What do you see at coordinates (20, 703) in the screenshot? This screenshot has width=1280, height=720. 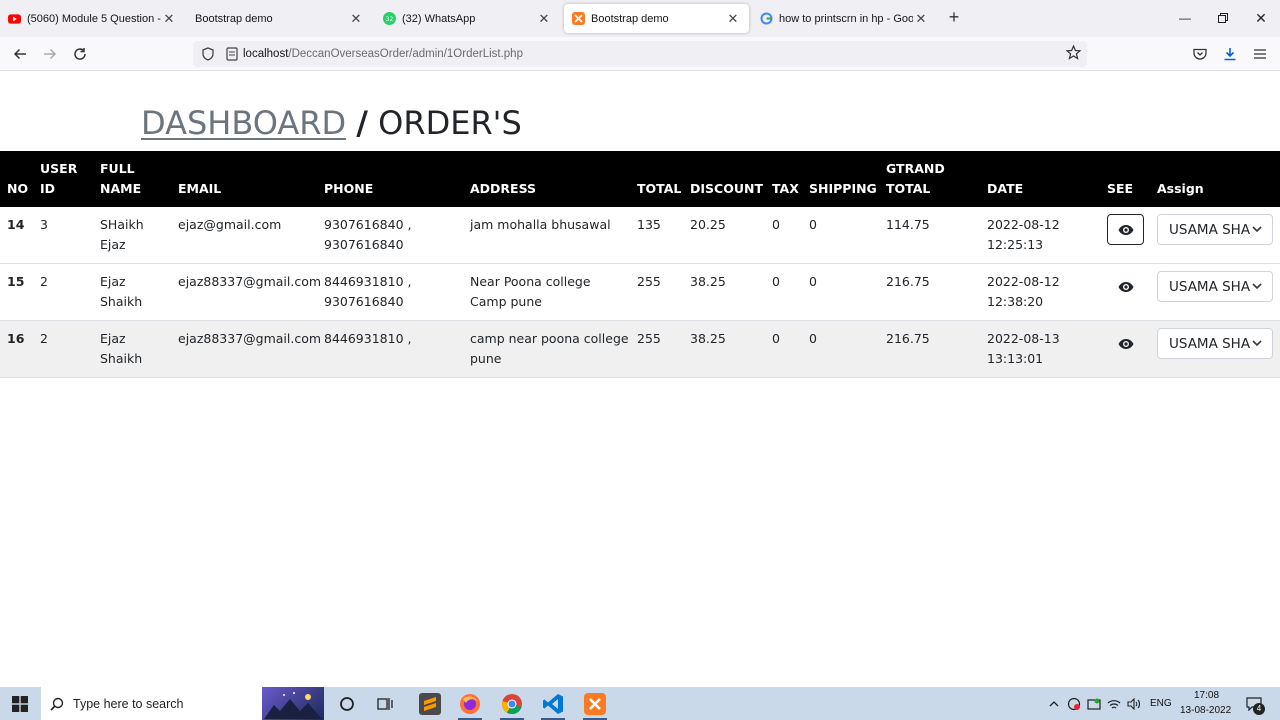 I see `windows-start-icon` at bounding box center [20, 703].